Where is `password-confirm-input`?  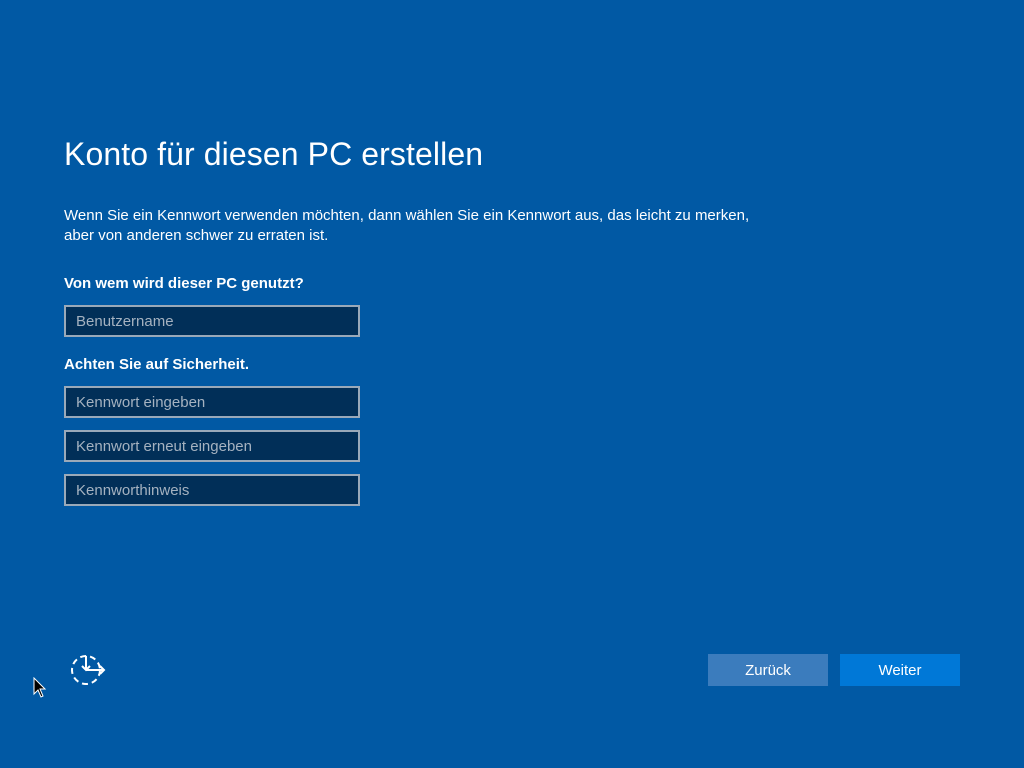
password-confirm-input is located at coordinates (212, 446).